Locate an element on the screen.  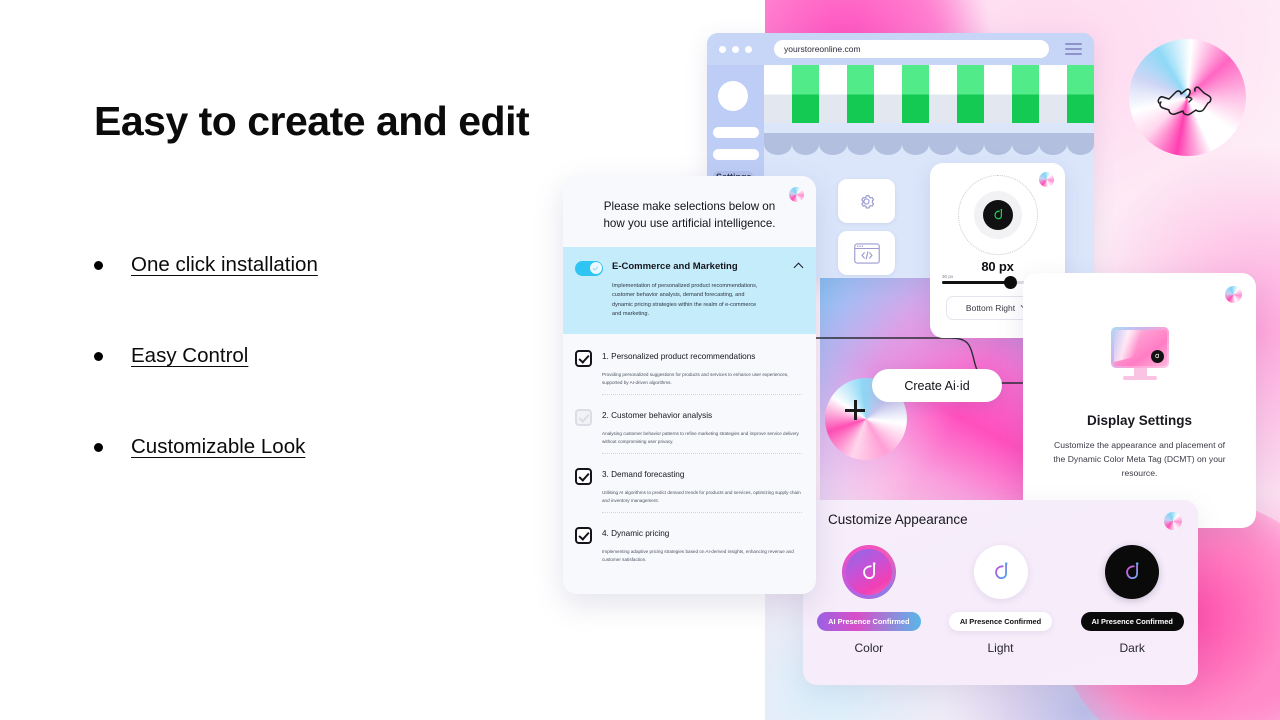
ai-category-title: E-Commerce and Marketing is located at coordinates (675, 266).